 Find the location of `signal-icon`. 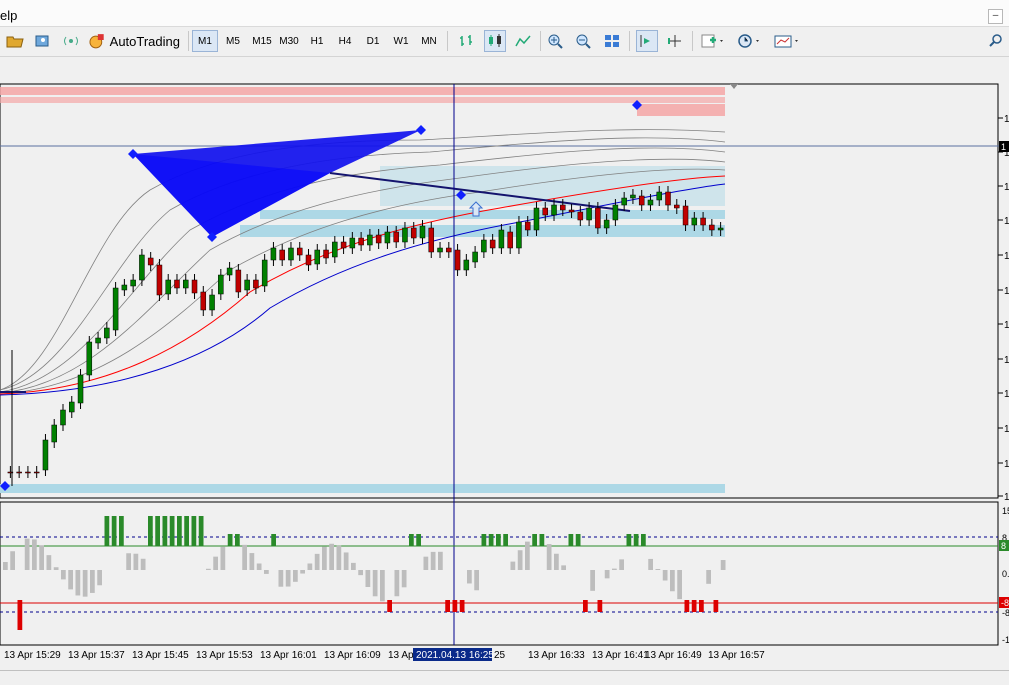

signal-icon is located at coordinates (71, 41).